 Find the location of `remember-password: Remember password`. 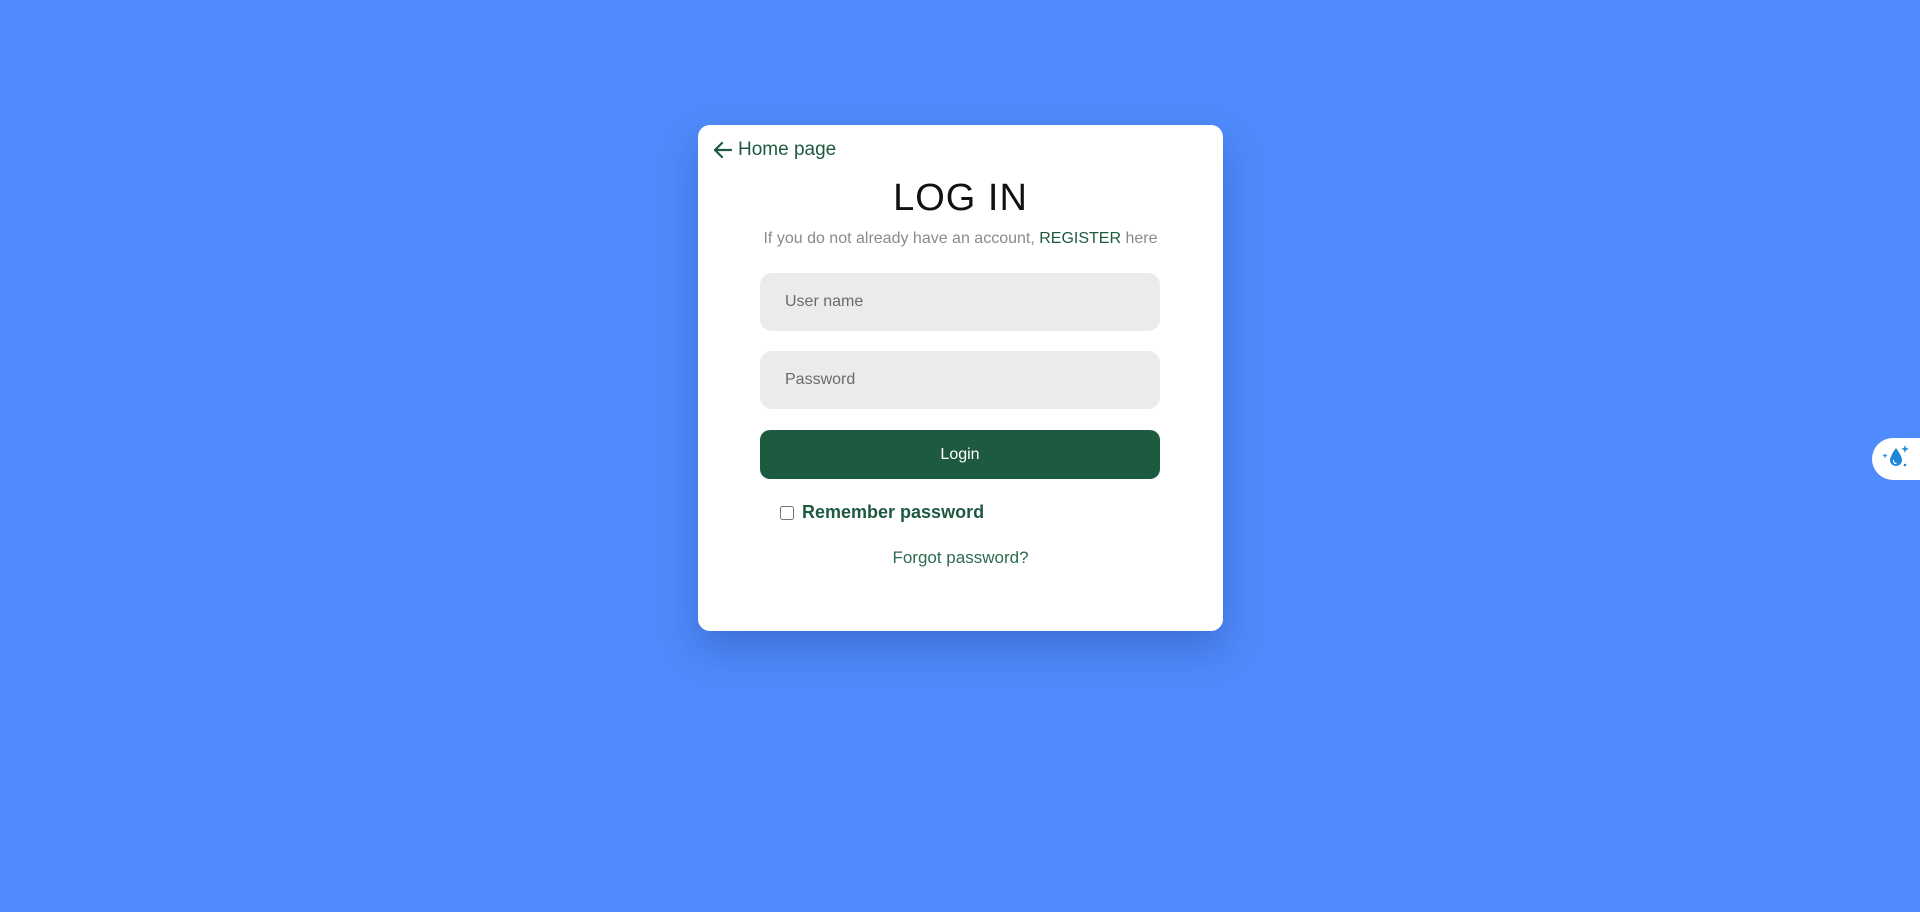

remember-password: Remember password is located at coordinates (882, 512).